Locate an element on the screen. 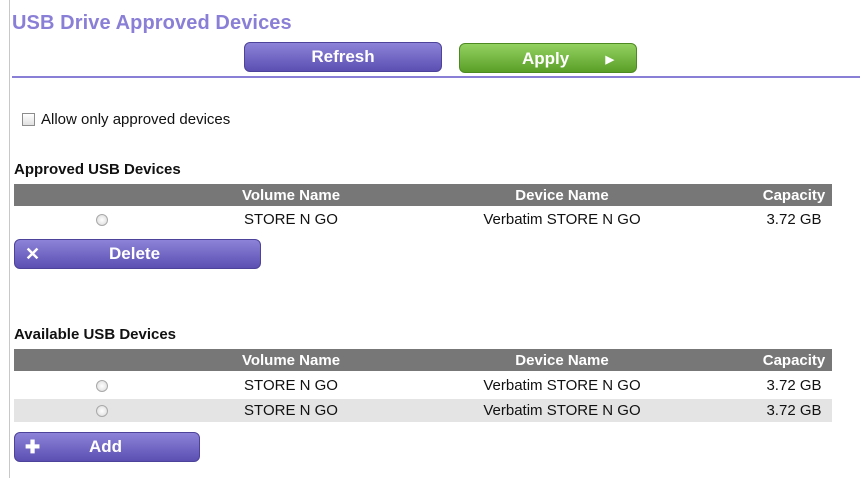 The height and width of the screenshot is (478, 860). approved-table-header: Volume Name Device Name Capacity is located at coordinates (423, 195).